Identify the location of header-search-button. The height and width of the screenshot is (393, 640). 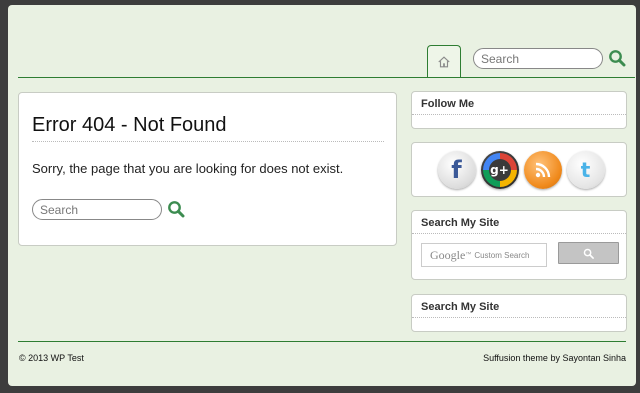
(617, 59).